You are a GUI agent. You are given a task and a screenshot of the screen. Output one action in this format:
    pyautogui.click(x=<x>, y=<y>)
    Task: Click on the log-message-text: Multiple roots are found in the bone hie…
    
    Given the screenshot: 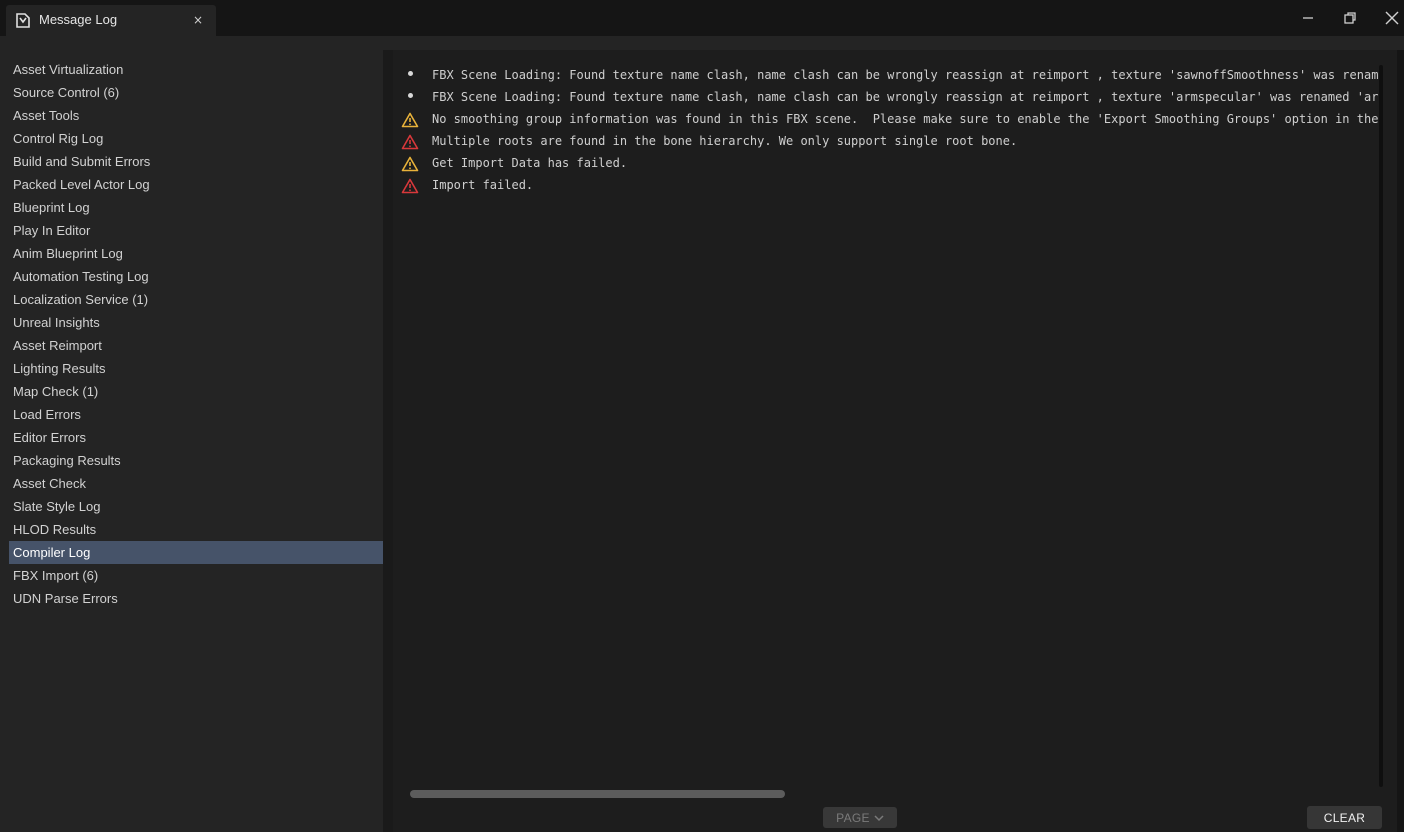 What is the action you would take?
    pyautogui.click(x=725, y=141)
    